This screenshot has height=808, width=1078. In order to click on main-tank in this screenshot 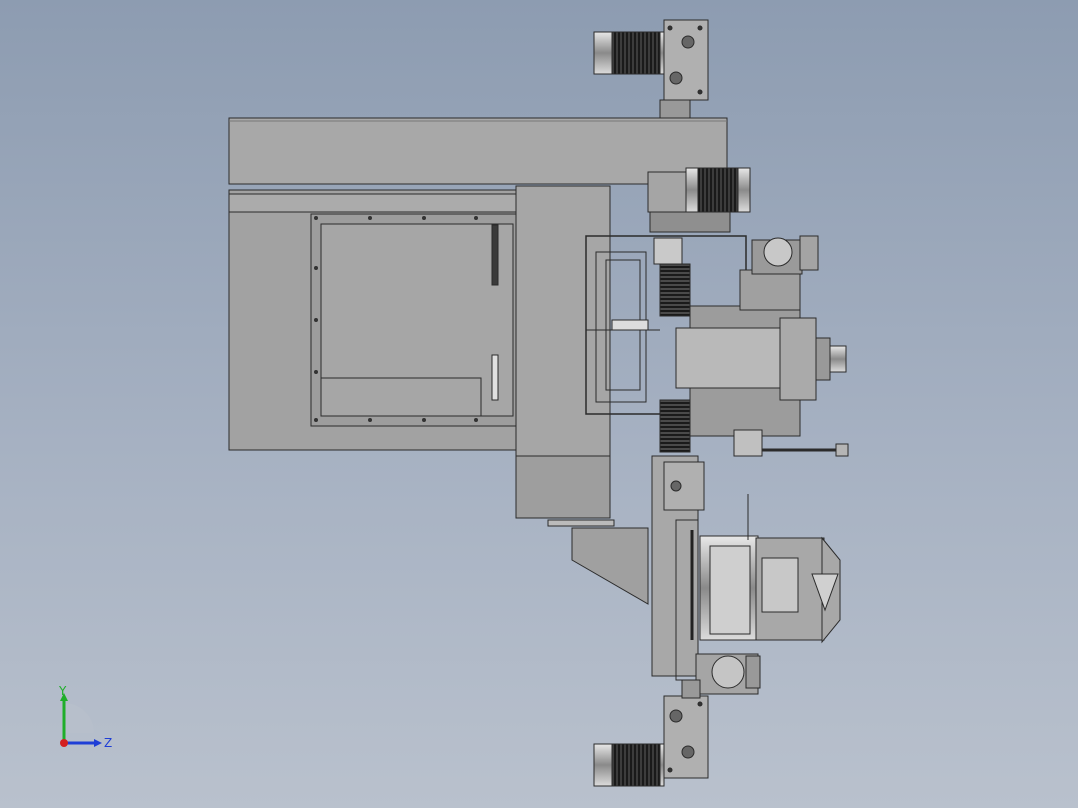, I will do `click(374, 320)`.